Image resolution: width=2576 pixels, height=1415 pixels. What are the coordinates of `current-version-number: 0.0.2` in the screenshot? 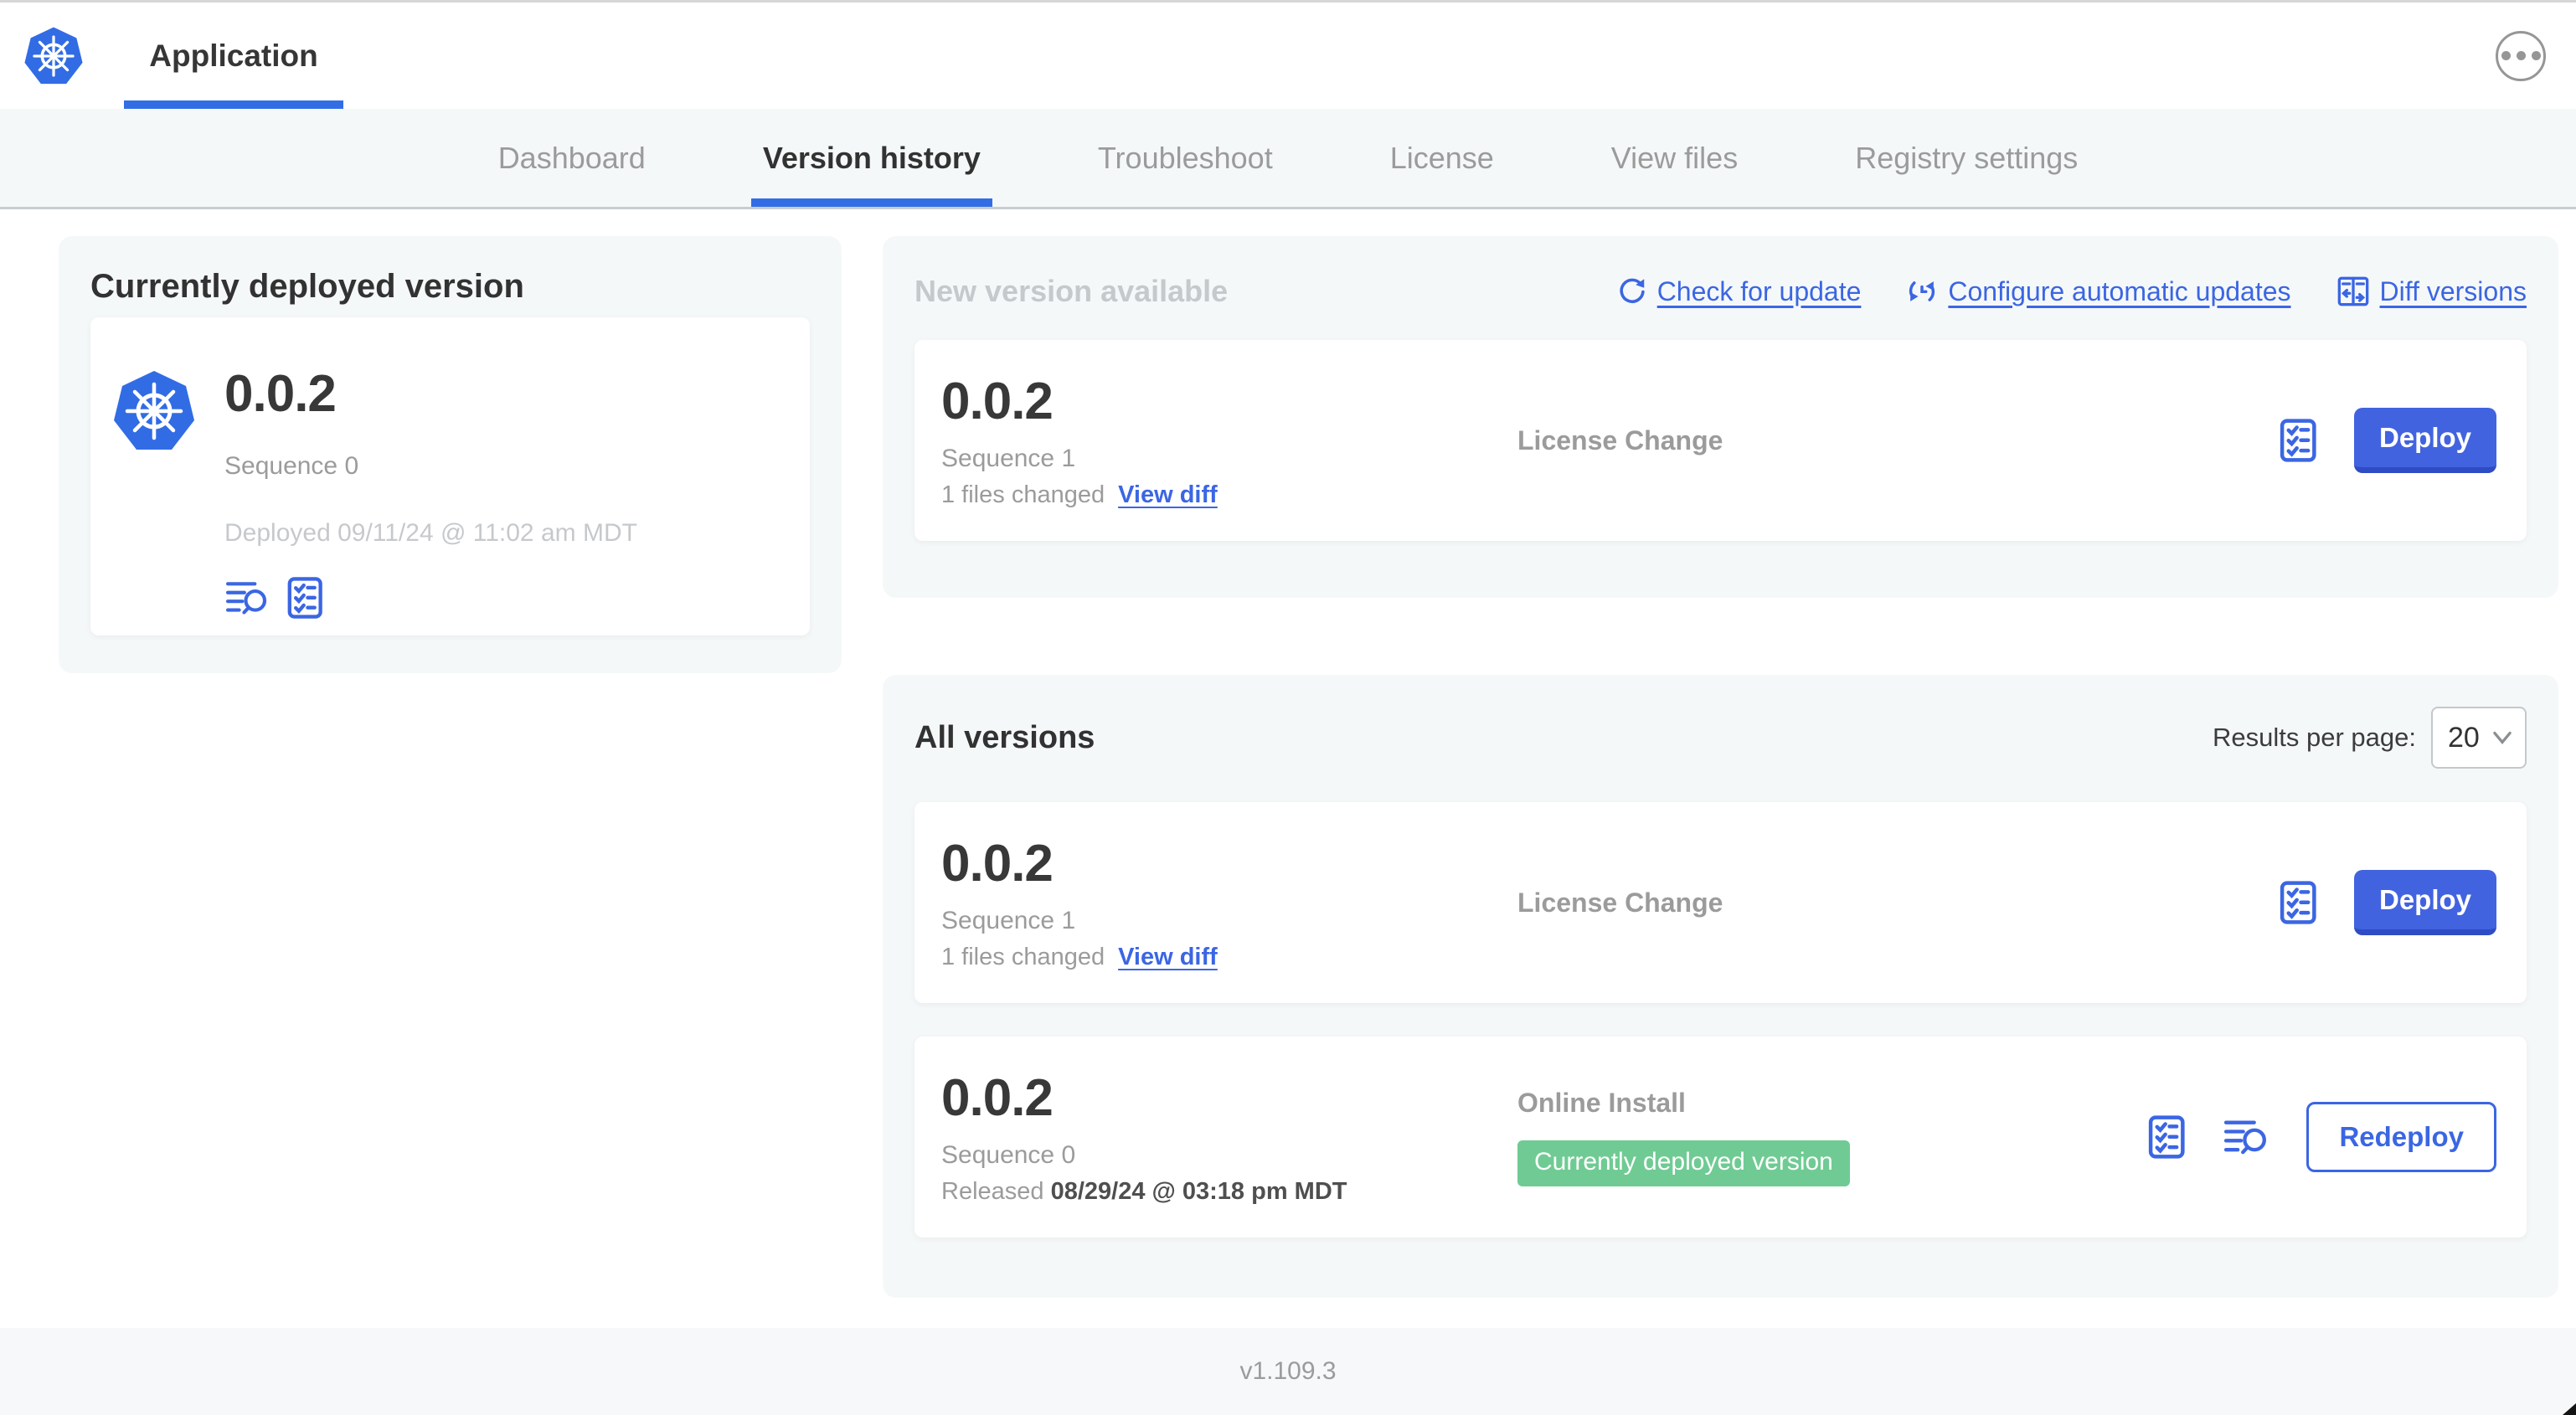 It's located at (280, 394).